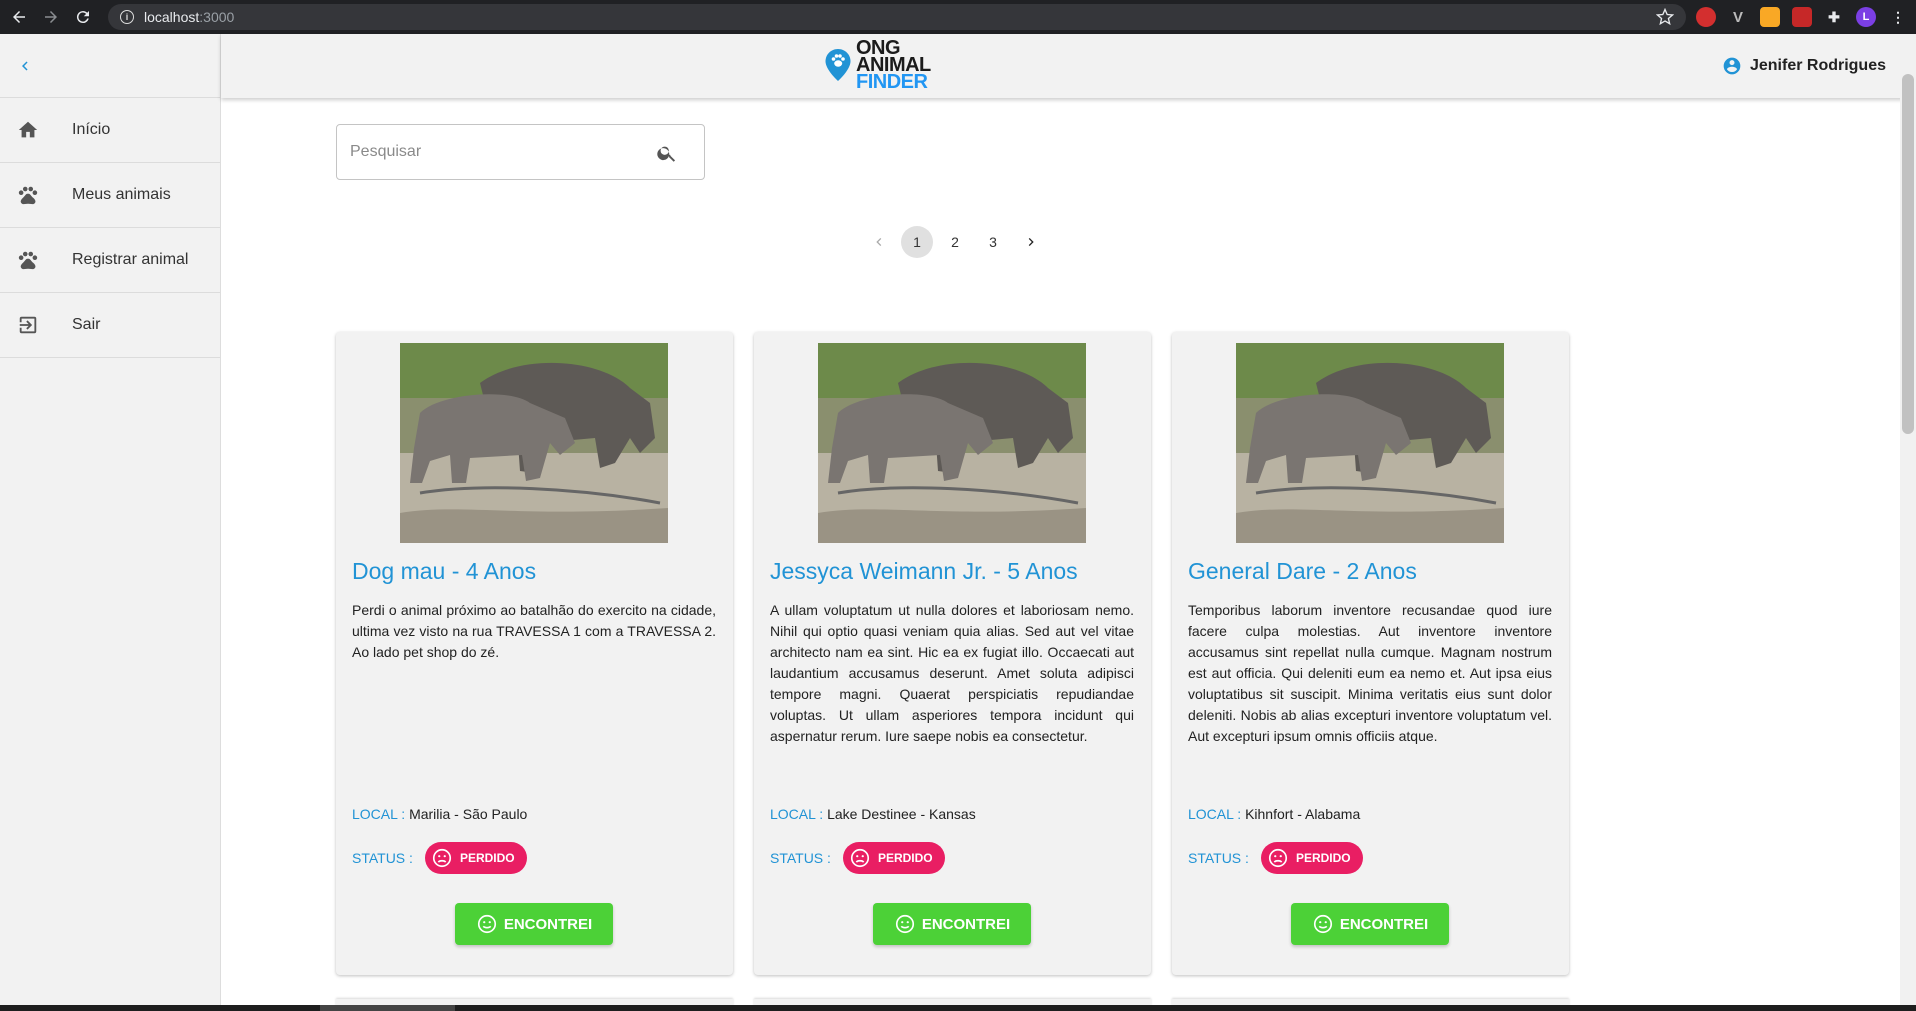 This screenshot has width=1916, height=1011. I want to click on app-header: ONG ANIMAL FINDER Jenifer Rodrigues, so click(1068, 66).